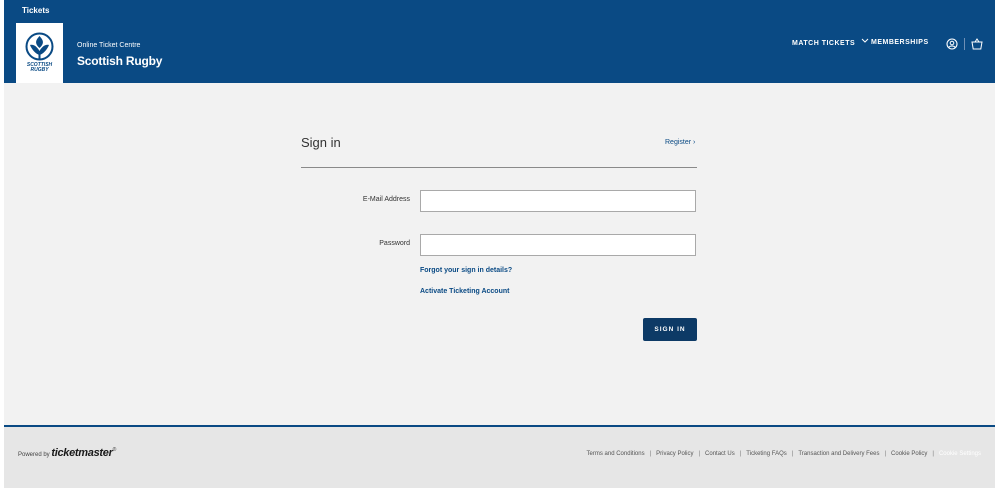 The height and width of the screenshot is (488, 1000). What do you see at coordinates (35, 10) in the screenshot?
I see `top-label: Tickets` at bounding box center [35, 10].